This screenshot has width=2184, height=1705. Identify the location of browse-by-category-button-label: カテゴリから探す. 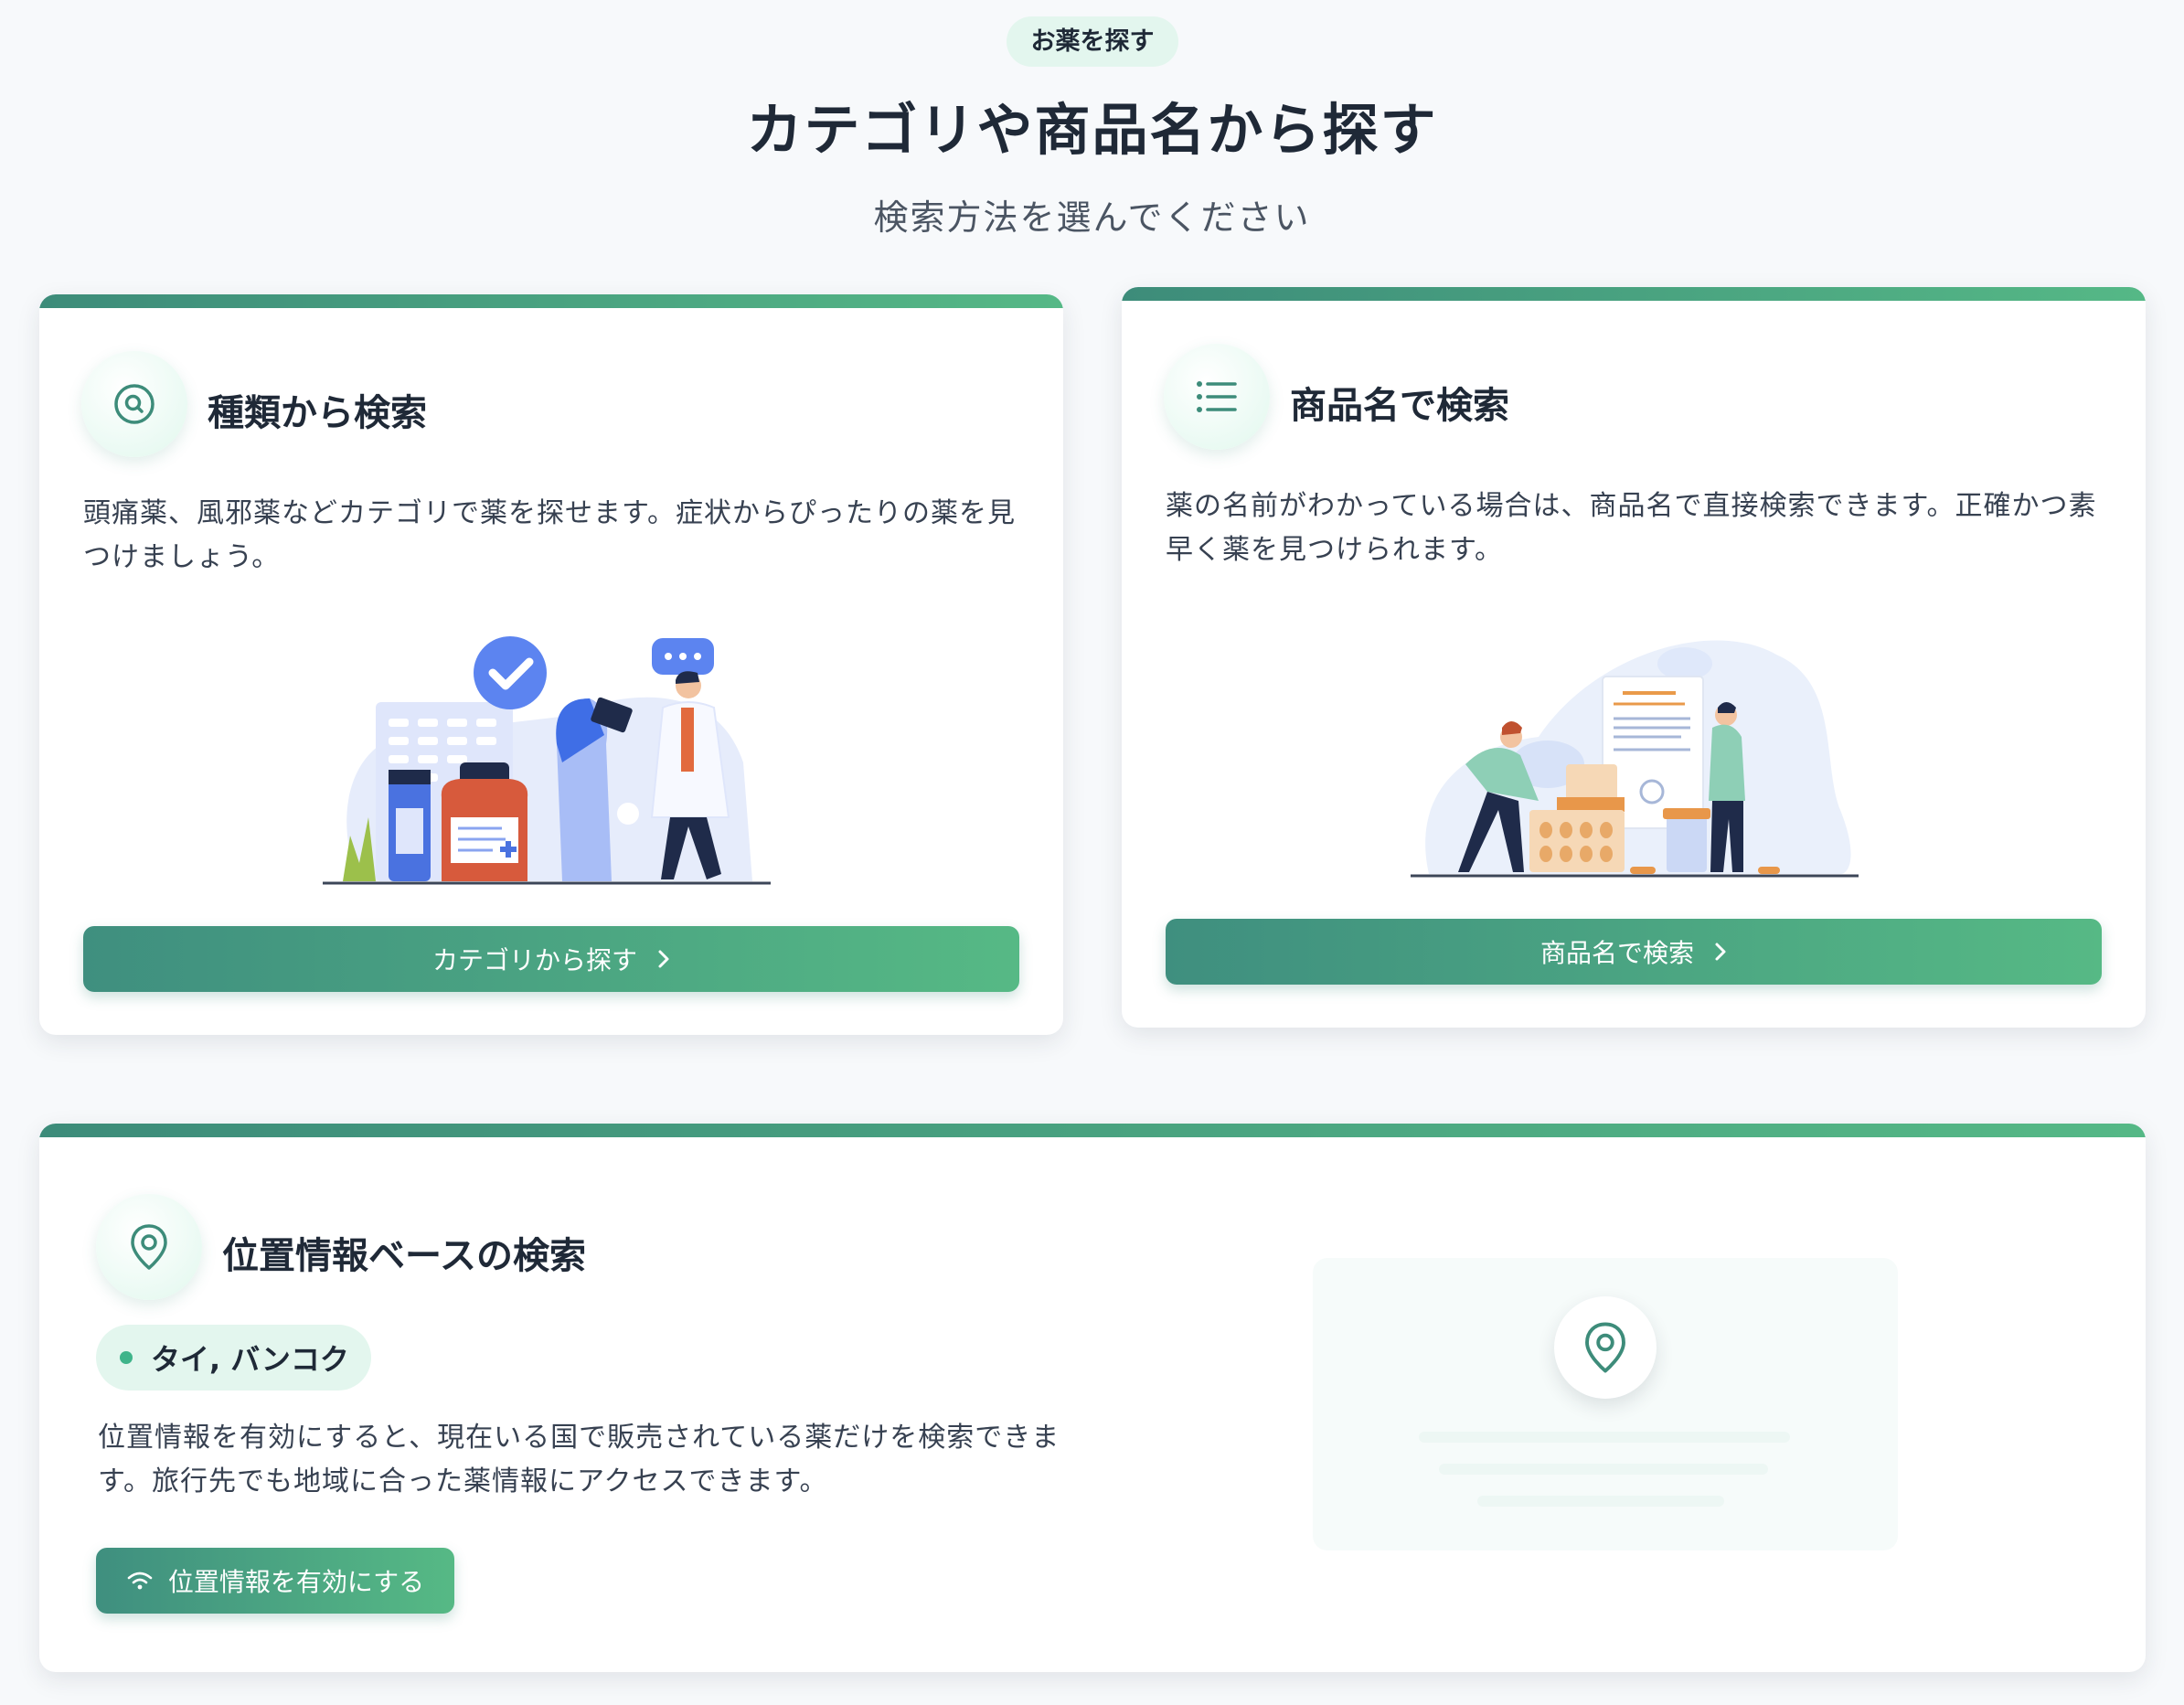
(534, 960).